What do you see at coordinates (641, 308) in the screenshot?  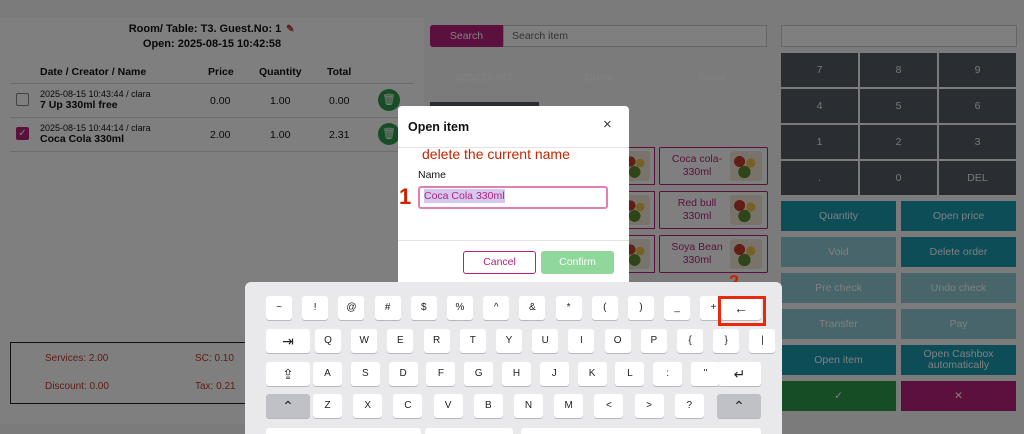 I see `keyboard-key: )` at bounding box center [641, 308].